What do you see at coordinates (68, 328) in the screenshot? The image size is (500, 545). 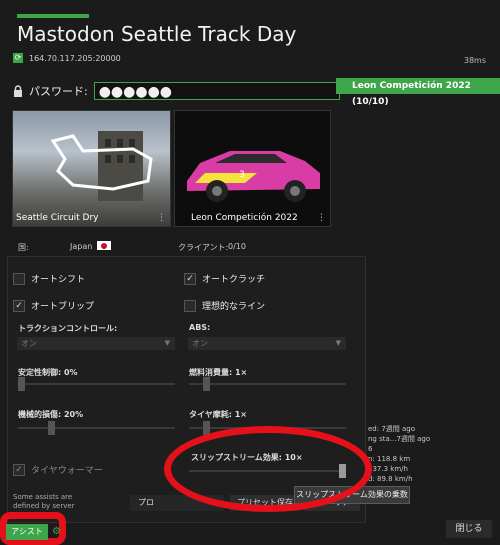 I see `traction-control-label: トラクションコントロール:` at bounding box center [68, 328].